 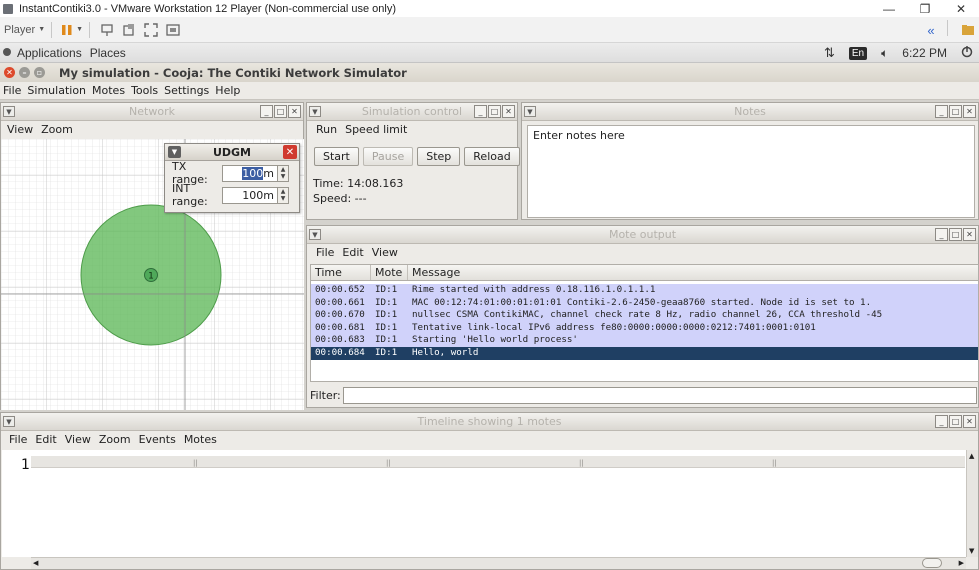 I want to click on start-button: Start, so click(x=336, y=156).